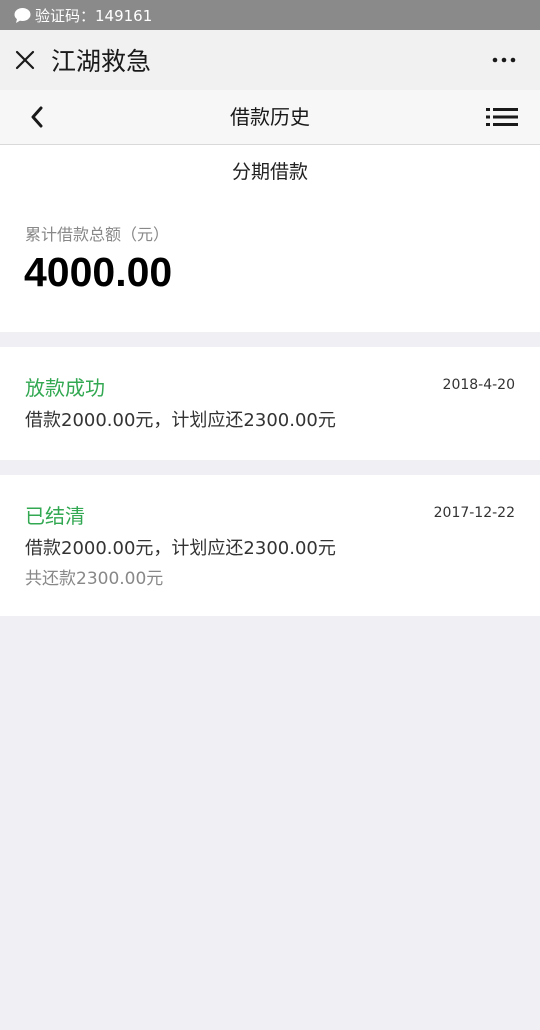  I want to click on title-bar: 江湖救急, so click(270, 60).